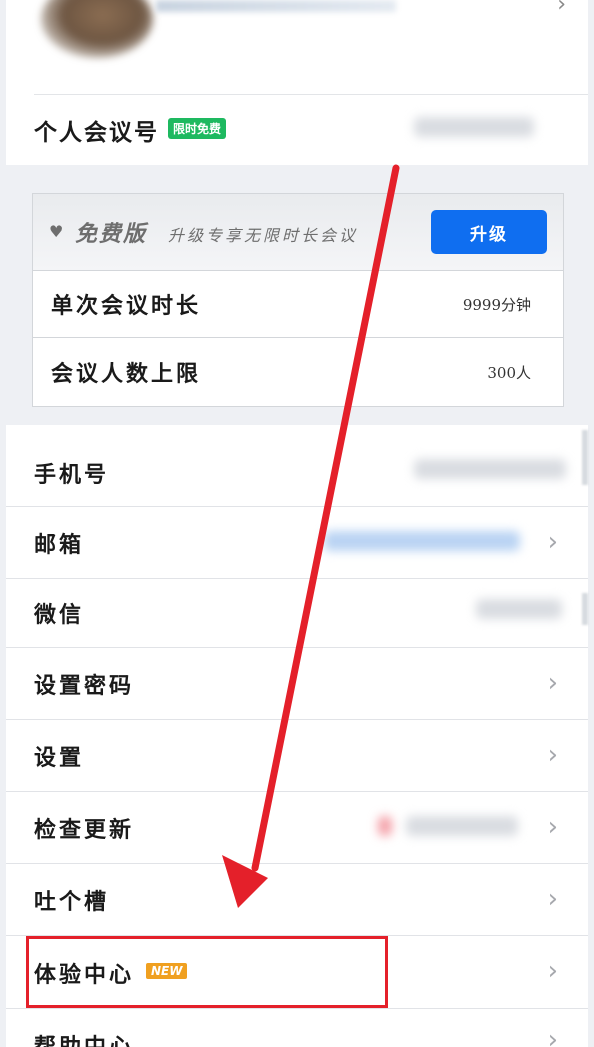 The image size is (594, 1047). Describe the element at coordinates (126, 374) in the screenshot. I see `plan-row-label: 会议人数上限` at that location.